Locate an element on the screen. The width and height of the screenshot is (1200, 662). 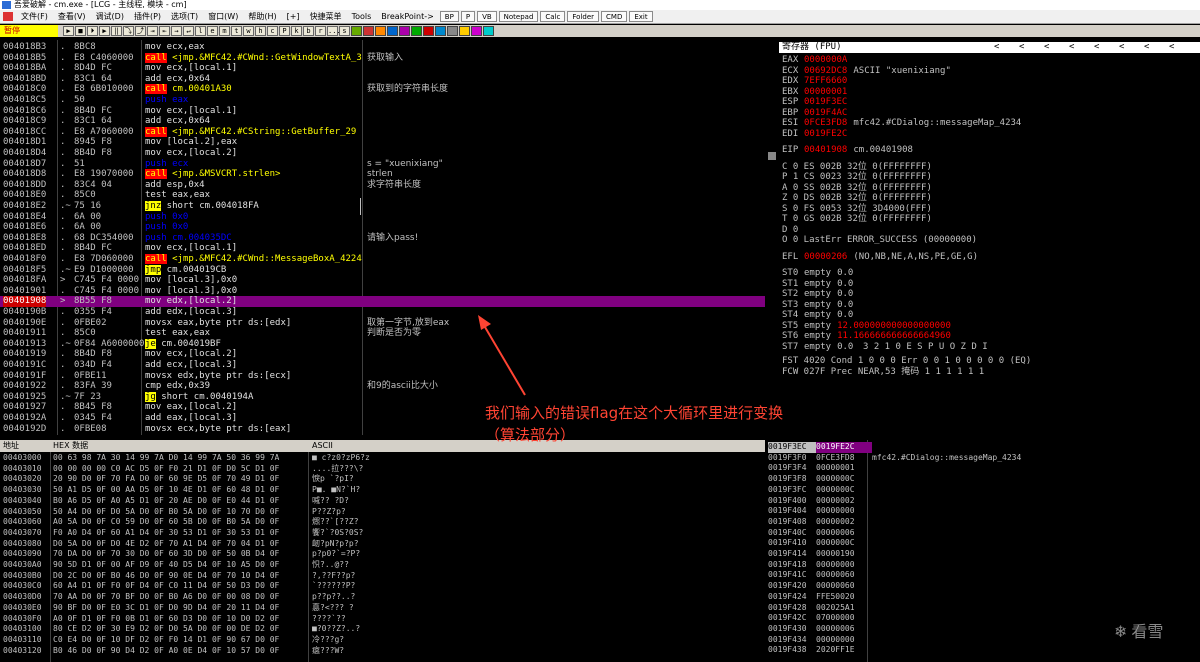
menu-item: Tools is located at coordinates (362, 16).